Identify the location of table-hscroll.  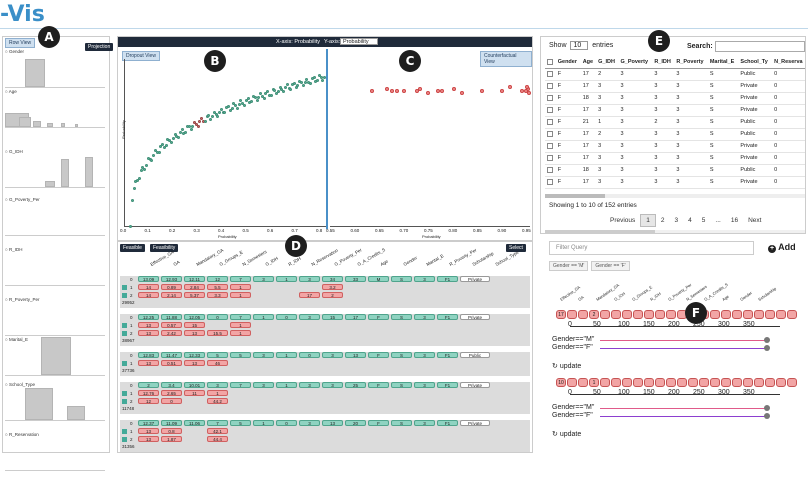
(675, 231).